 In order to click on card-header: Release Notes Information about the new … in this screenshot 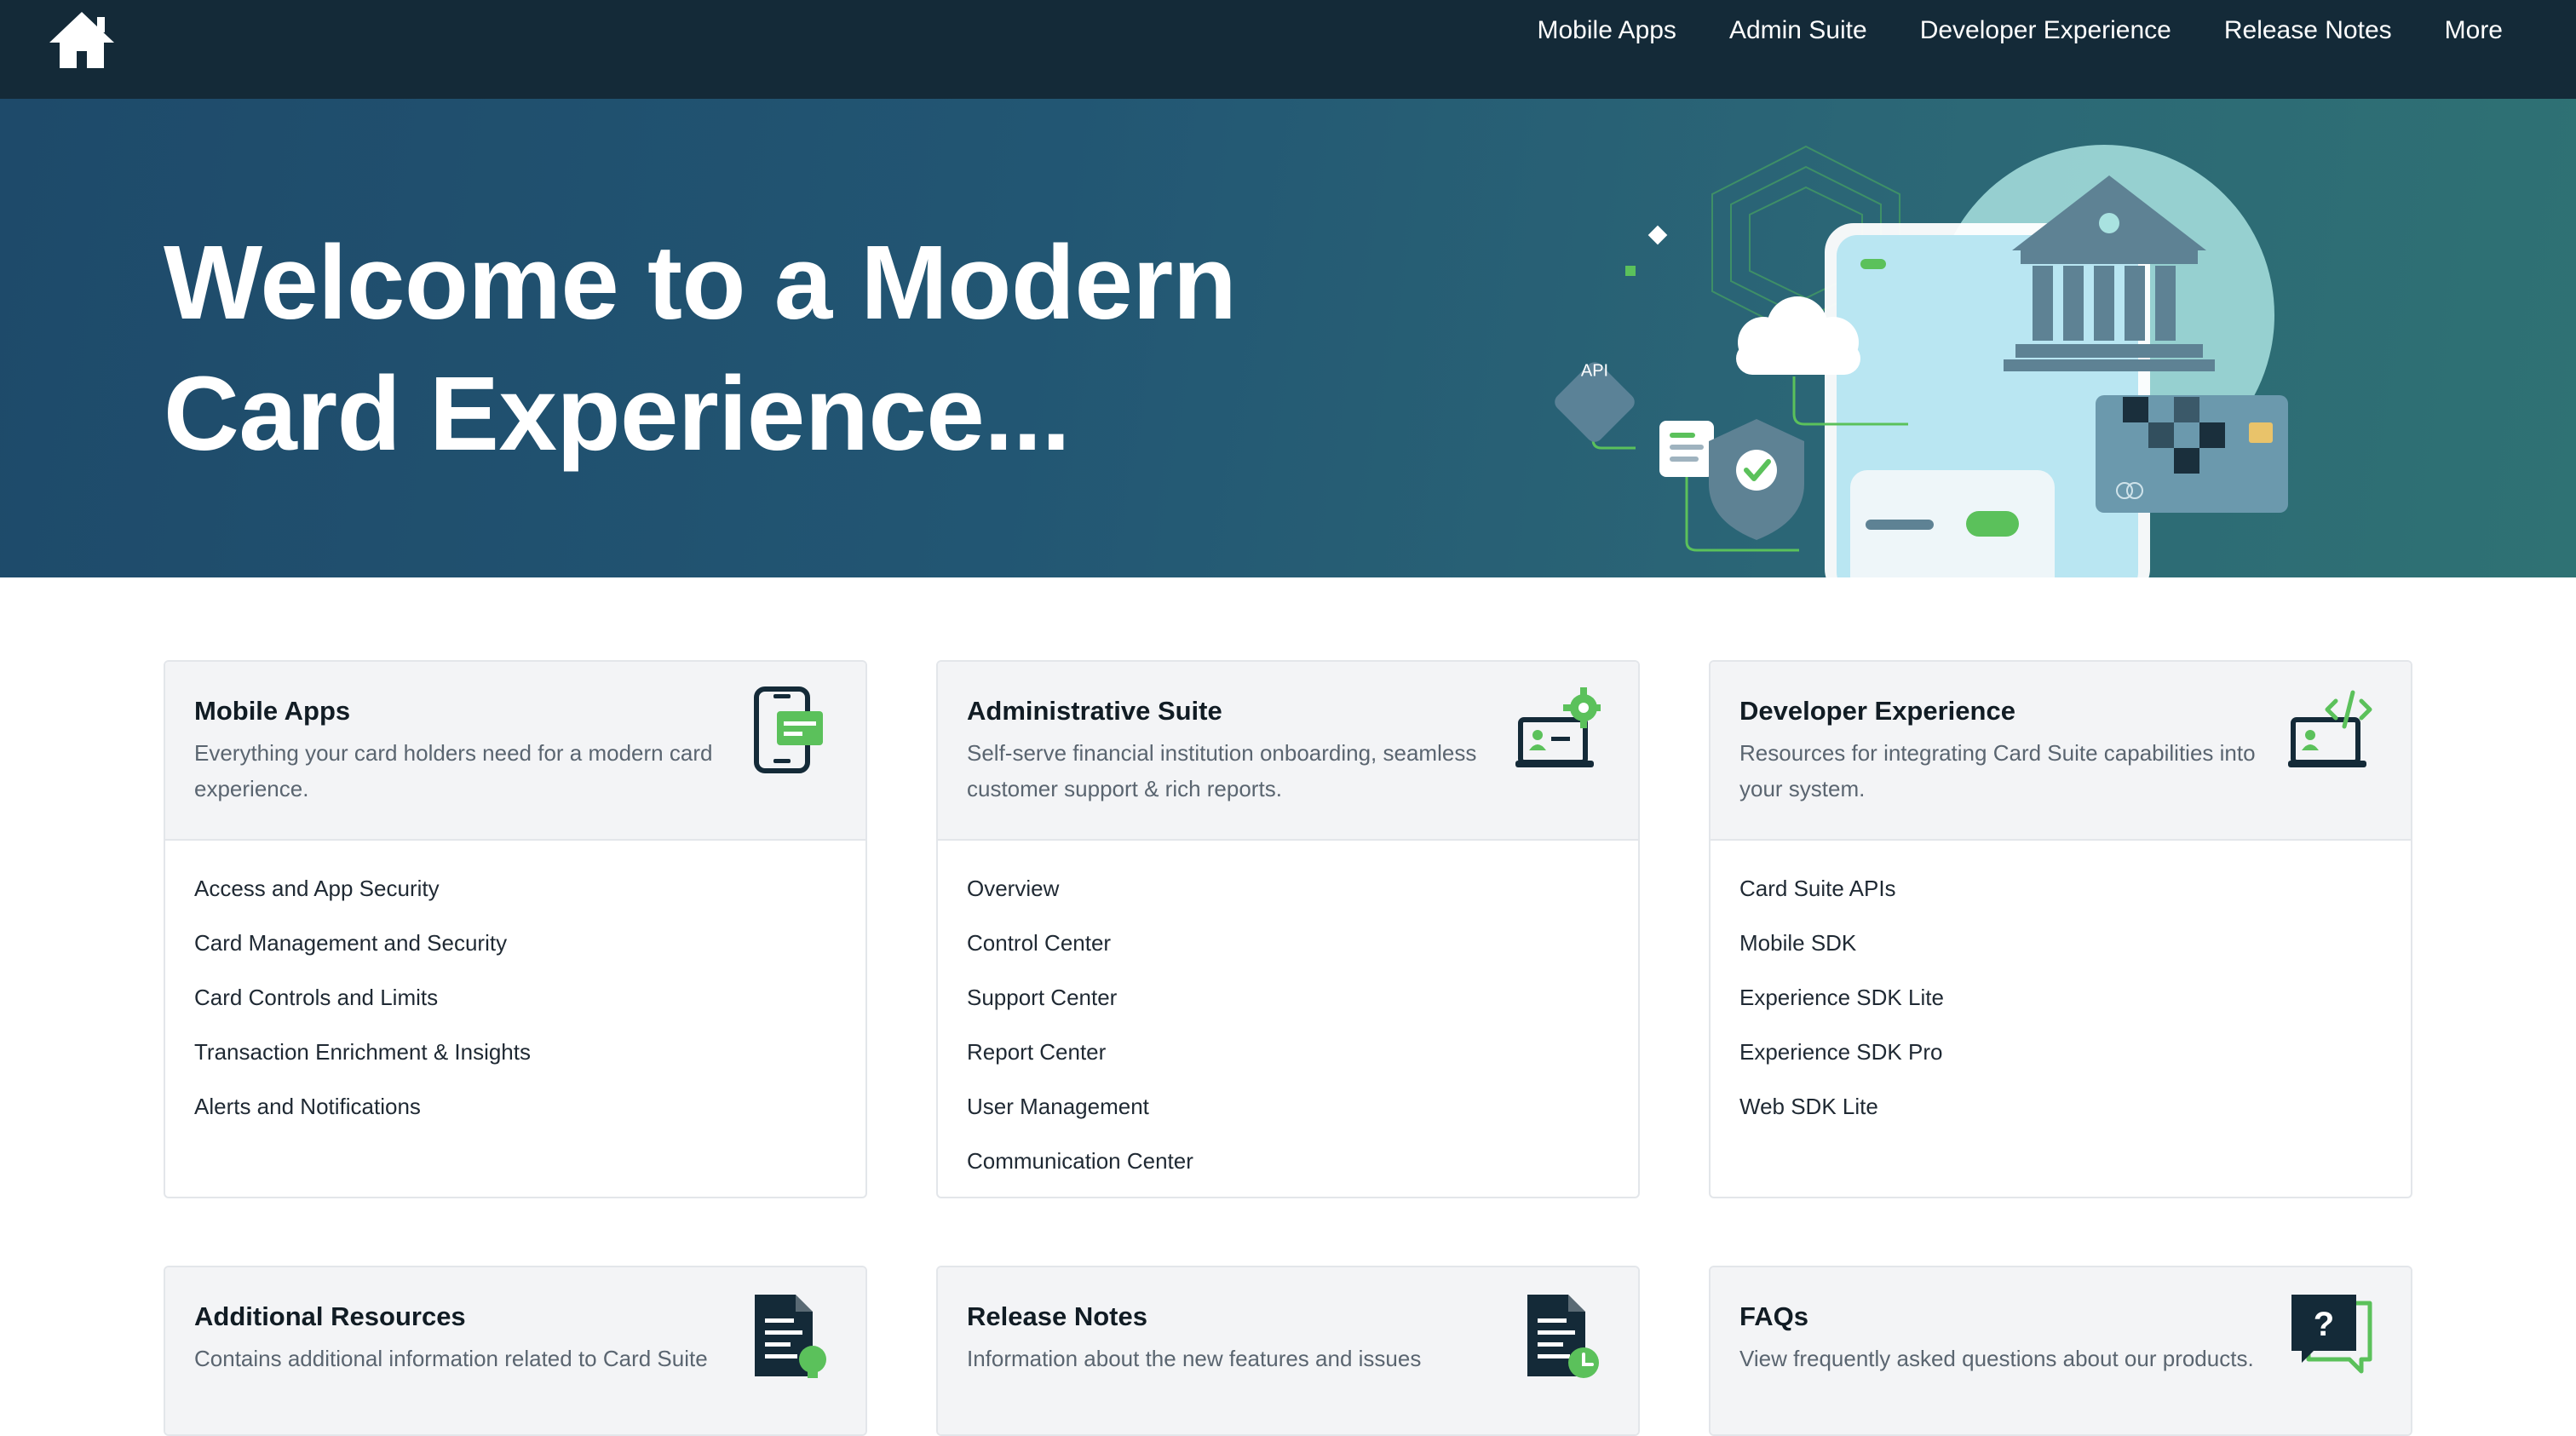, I will do `click(1288, 1351)`.